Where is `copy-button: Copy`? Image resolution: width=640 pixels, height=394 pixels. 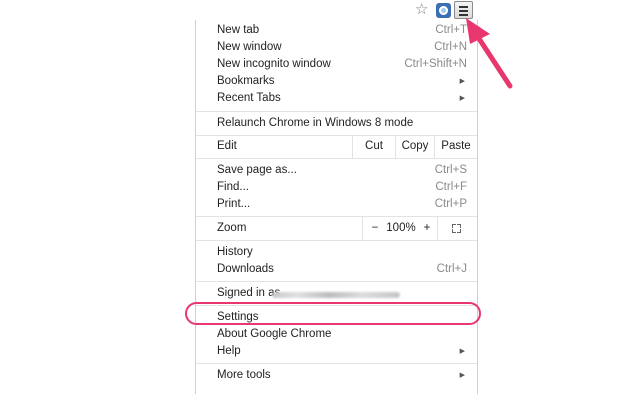 copy-button: Copy is located at coordinates (415, 146).